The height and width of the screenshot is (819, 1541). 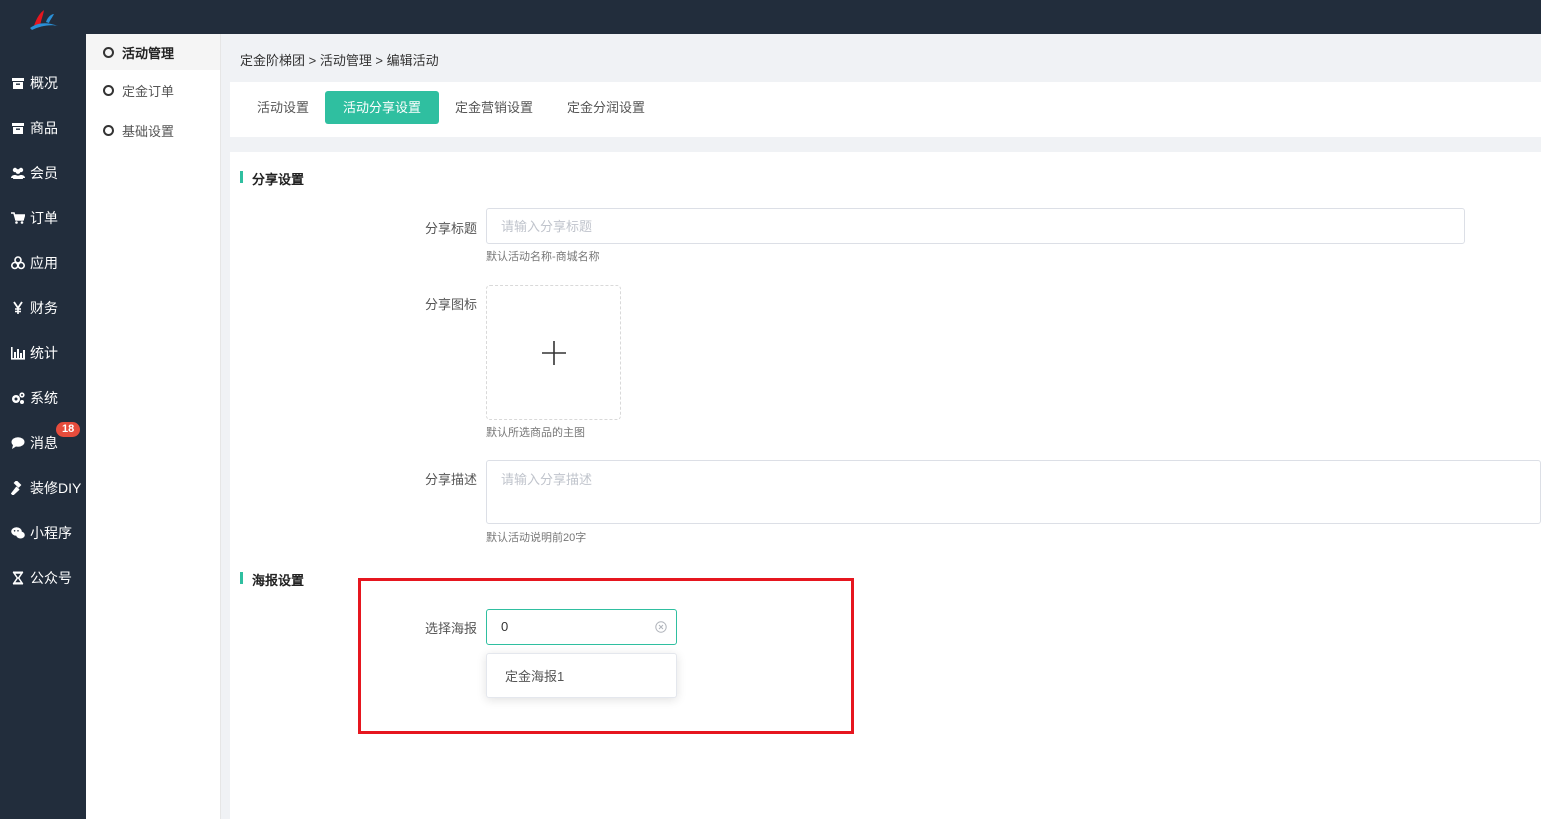 I want to click on sidebar-item-overview: 概况, so click(x=43, y=83).